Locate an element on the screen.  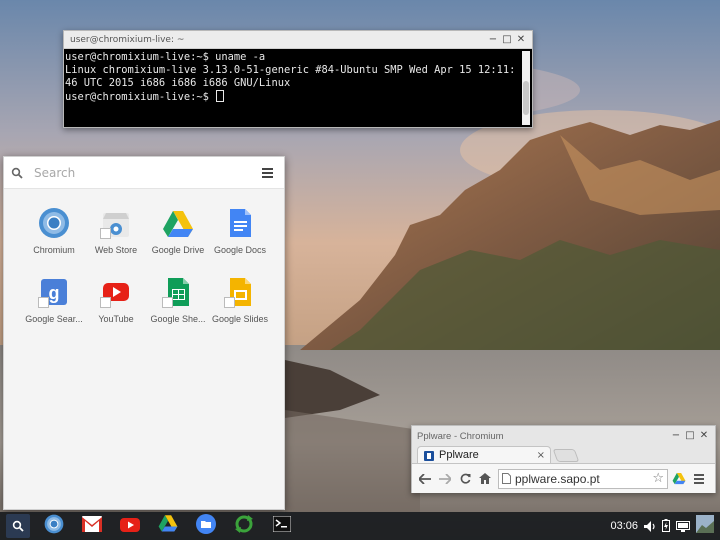
scrollbar-thumb is located at coordinates (526, 98).